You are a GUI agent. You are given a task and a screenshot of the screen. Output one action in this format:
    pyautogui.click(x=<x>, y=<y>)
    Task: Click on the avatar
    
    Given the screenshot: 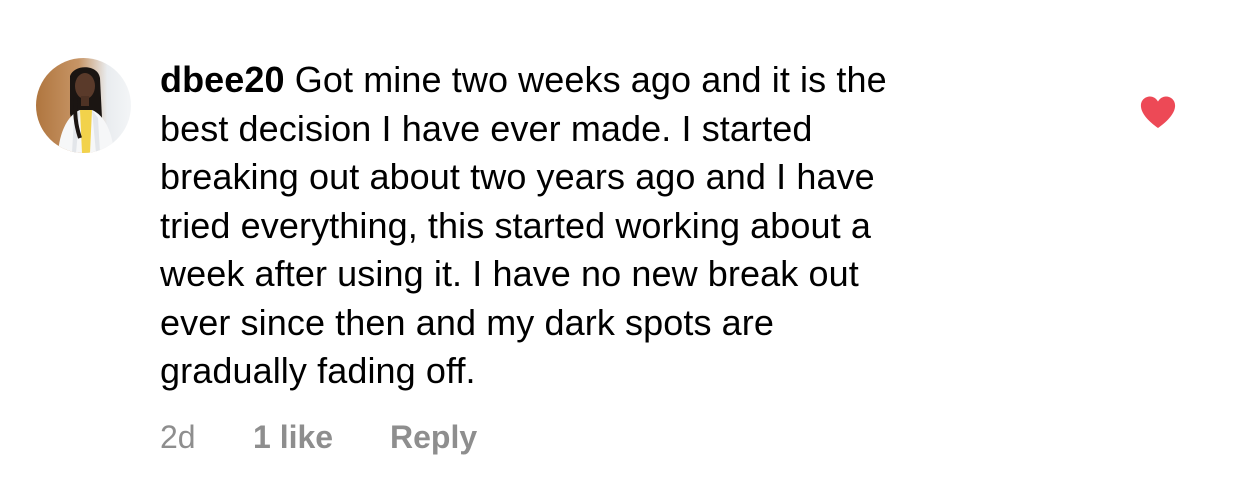 What is the action you would take?
    pyautogui.click(x=83, y=105)
    